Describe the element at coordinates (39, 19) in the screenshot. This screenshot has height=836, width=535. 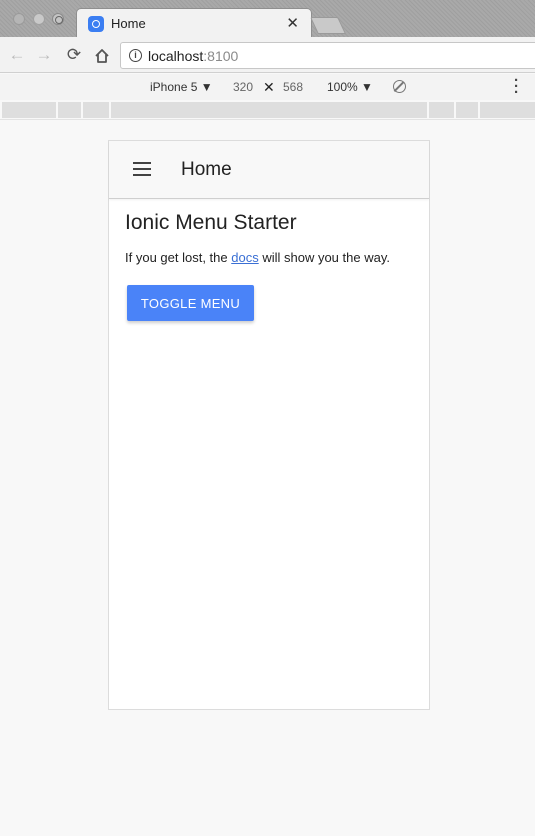
I see `window-minimize-button` at that location.